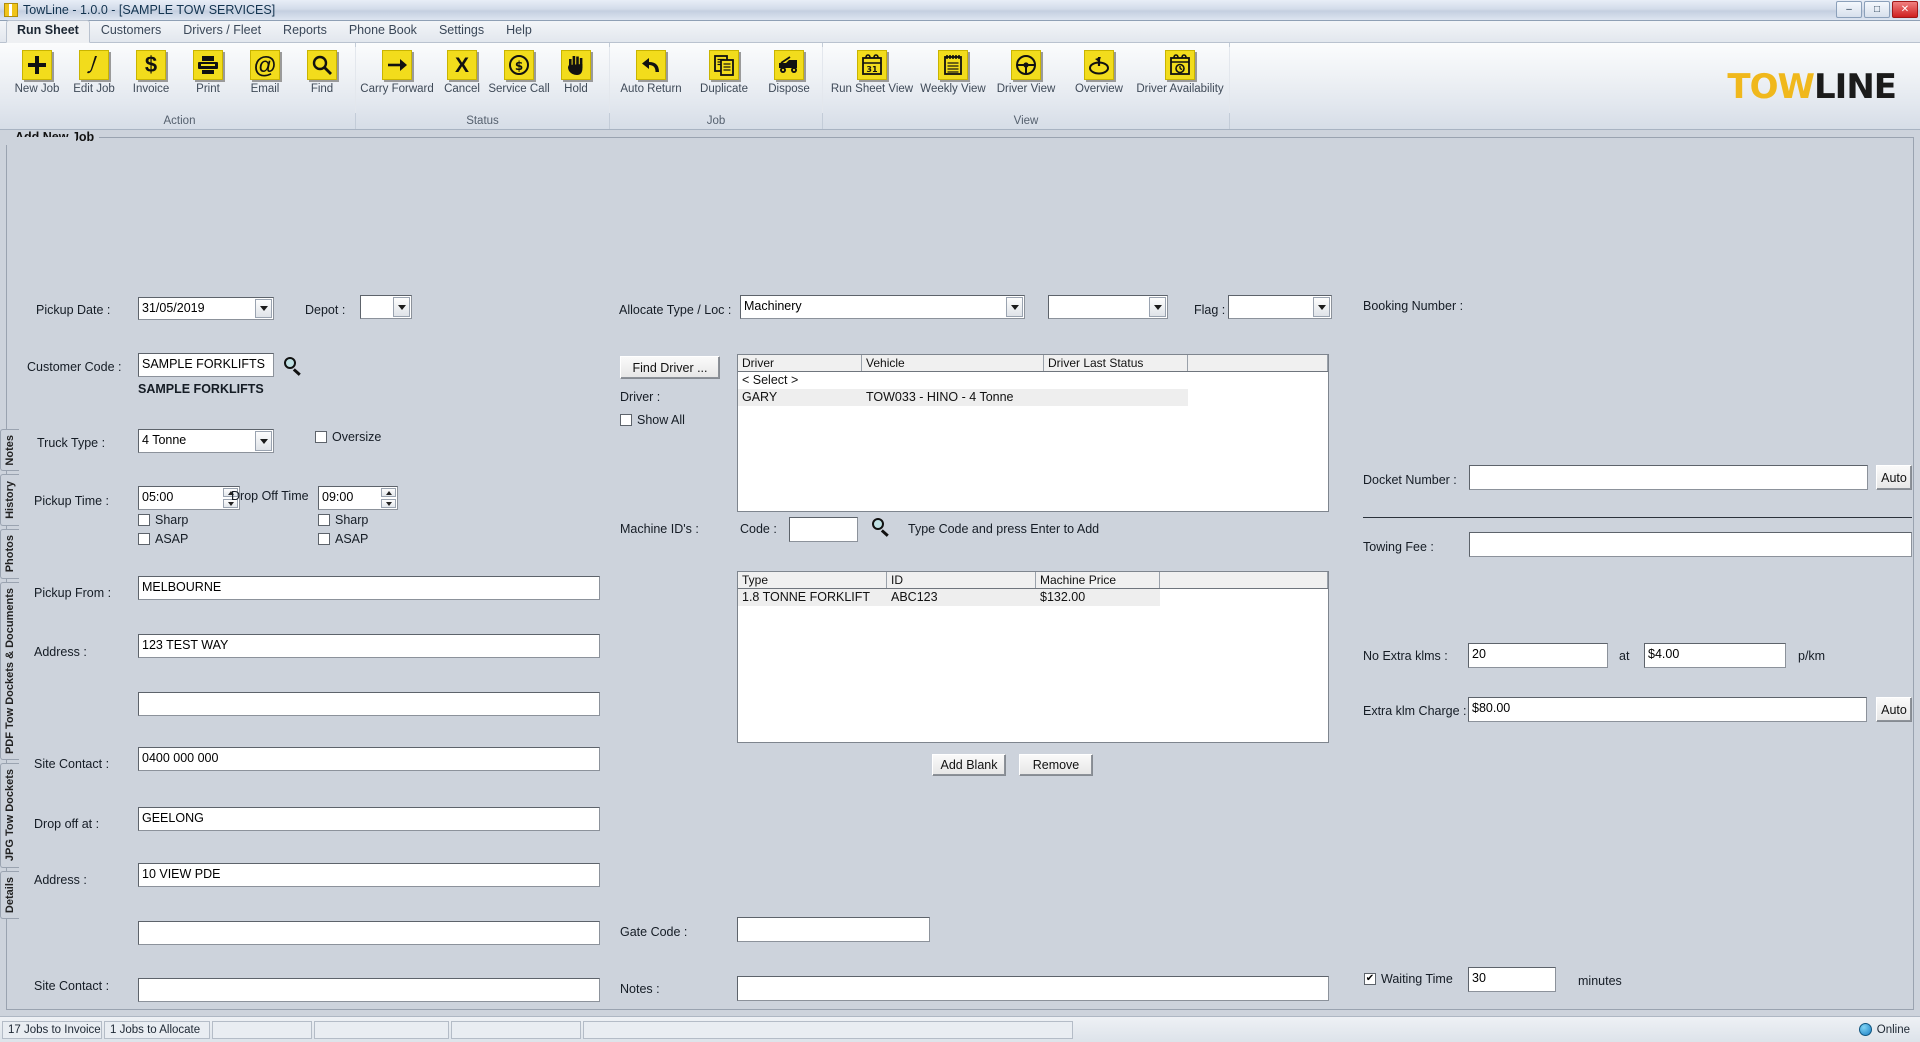 The width and height of the screenshot is (1920, 1042). I want to click on gate-code-input, so click(833, 929).